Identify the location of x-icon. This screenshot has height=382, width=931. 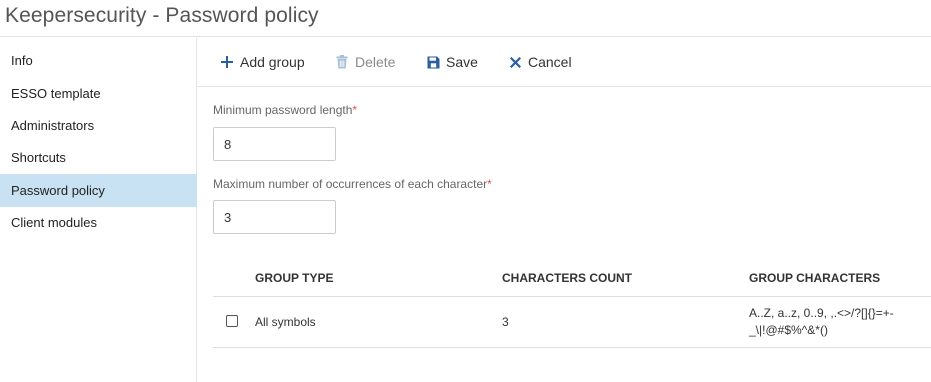
(515, 62).